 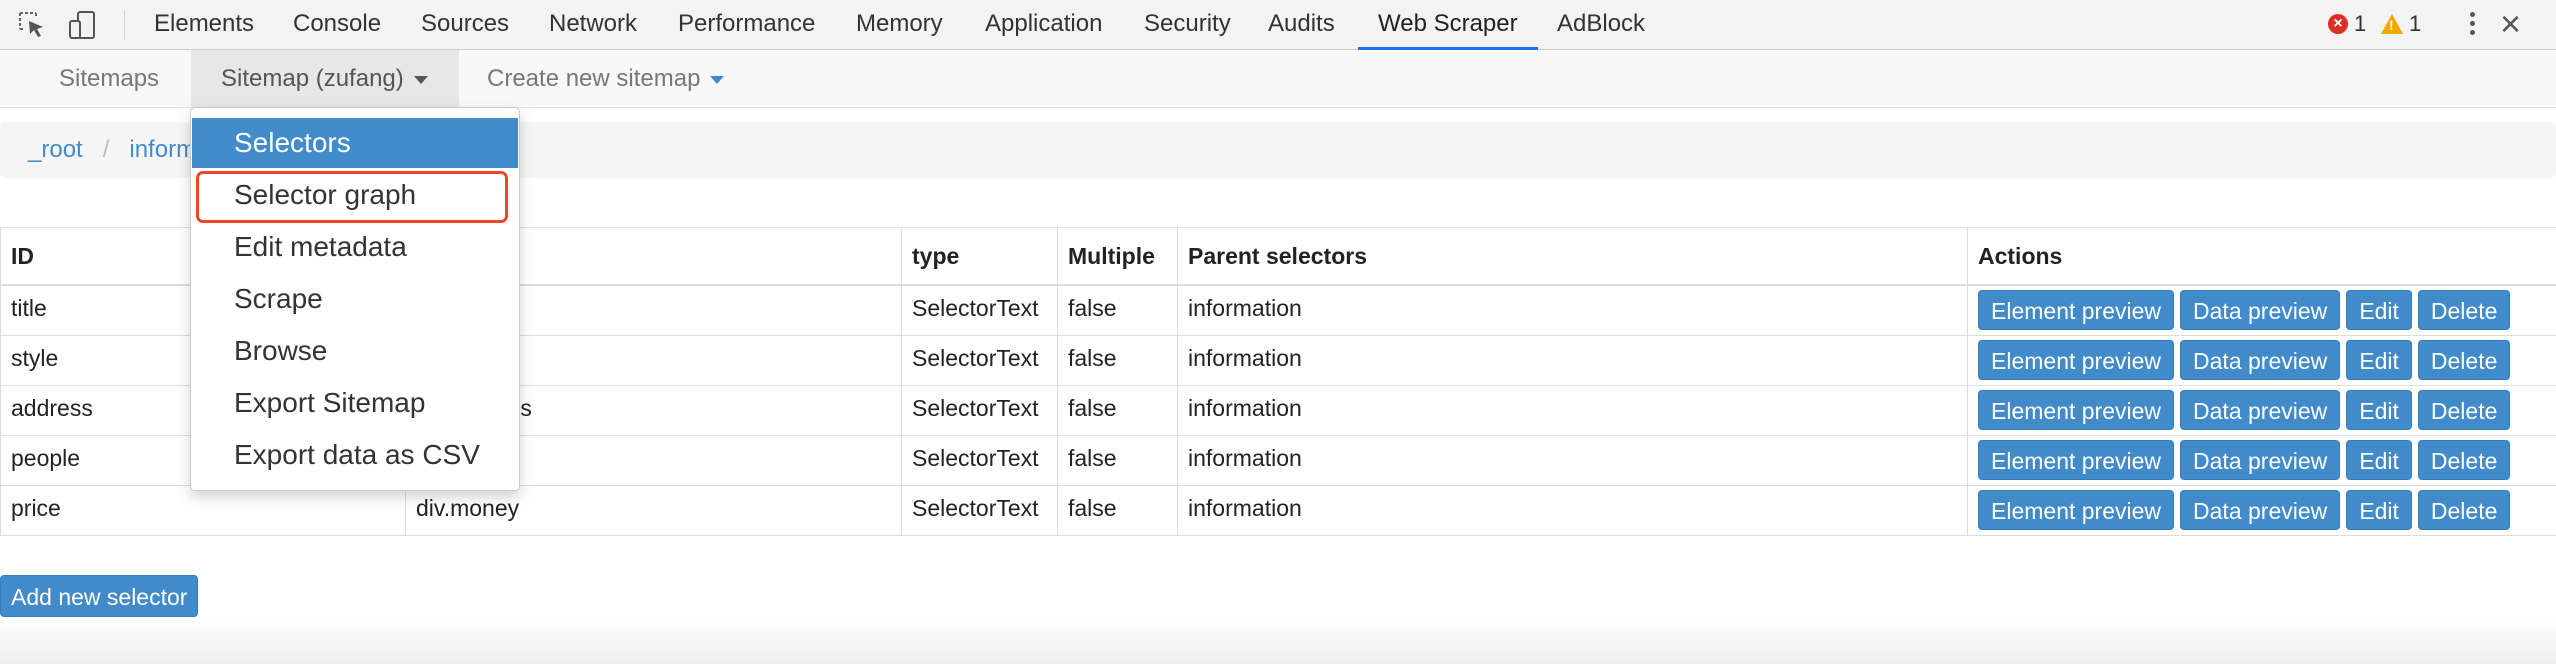 I want to click on tab-security: Security, so click(x=1187, y=25).